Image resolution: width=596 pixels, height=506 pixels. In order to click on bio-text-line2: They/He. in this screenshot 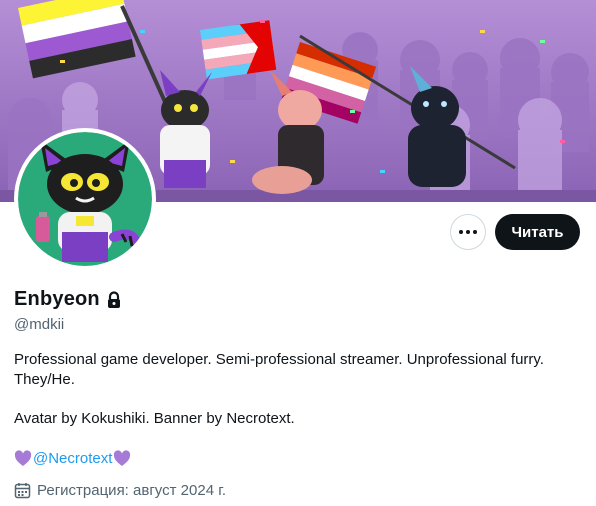, I will do `click(44, 379)`.